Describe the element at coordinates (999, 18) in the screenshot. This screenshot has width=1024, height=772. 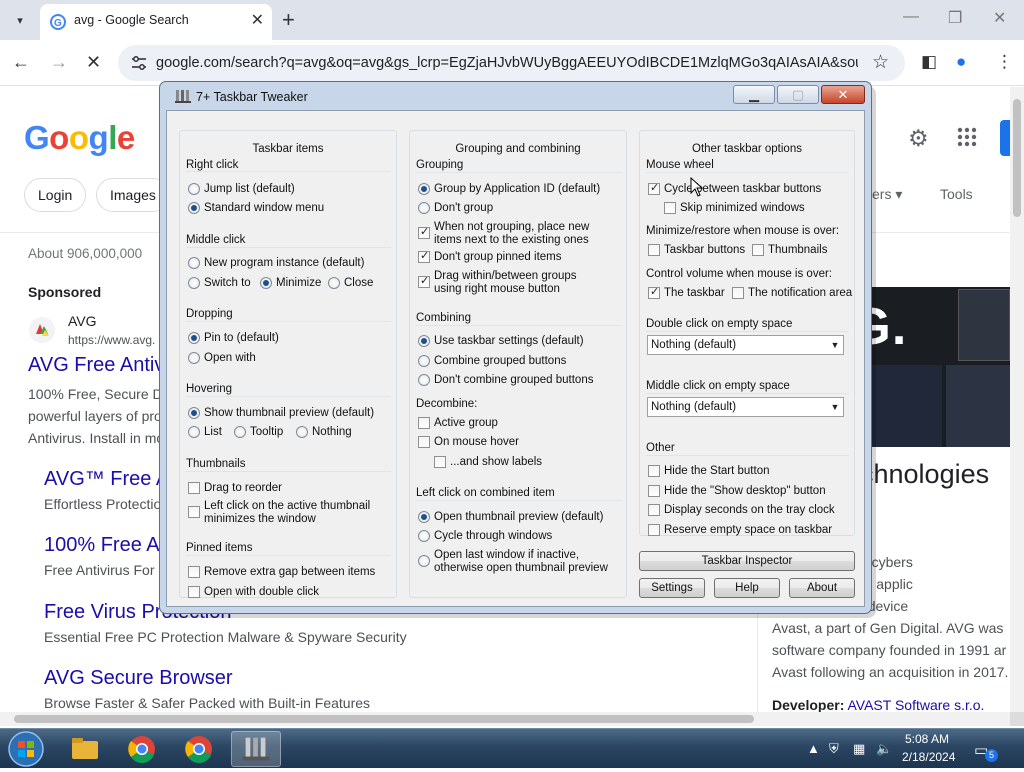
I see `close-window-icon: ✕` at that location.